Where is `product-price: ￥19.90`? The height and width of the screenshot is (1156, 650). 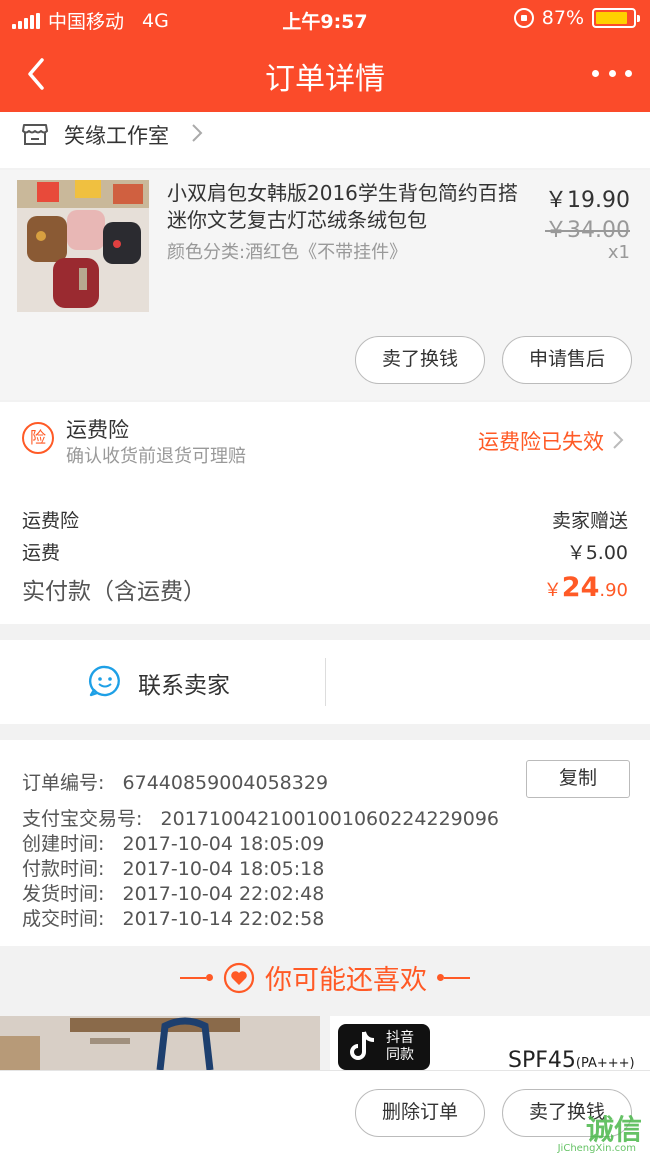 product-price: ￥19.90 is located at coordinates (587, 200).